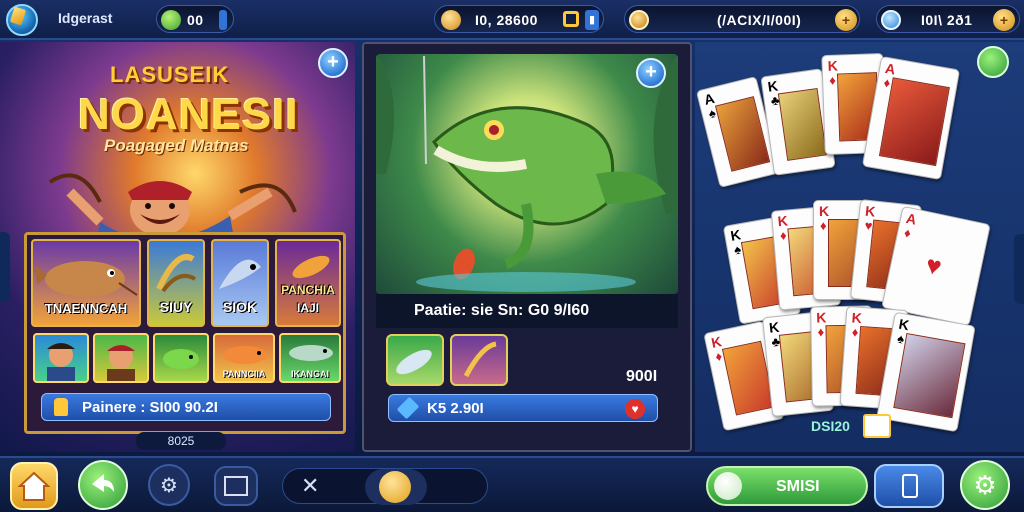  I want to click on device-button, so click(909, 486).